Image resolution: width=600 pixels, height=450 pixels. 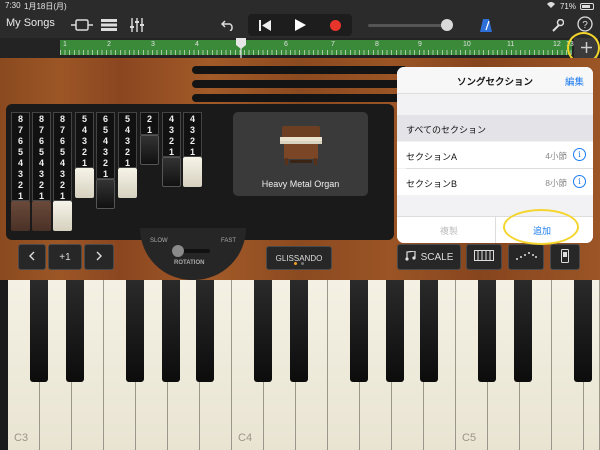 I want to click on scale-button: SCALE, so click(x=429, y=257).